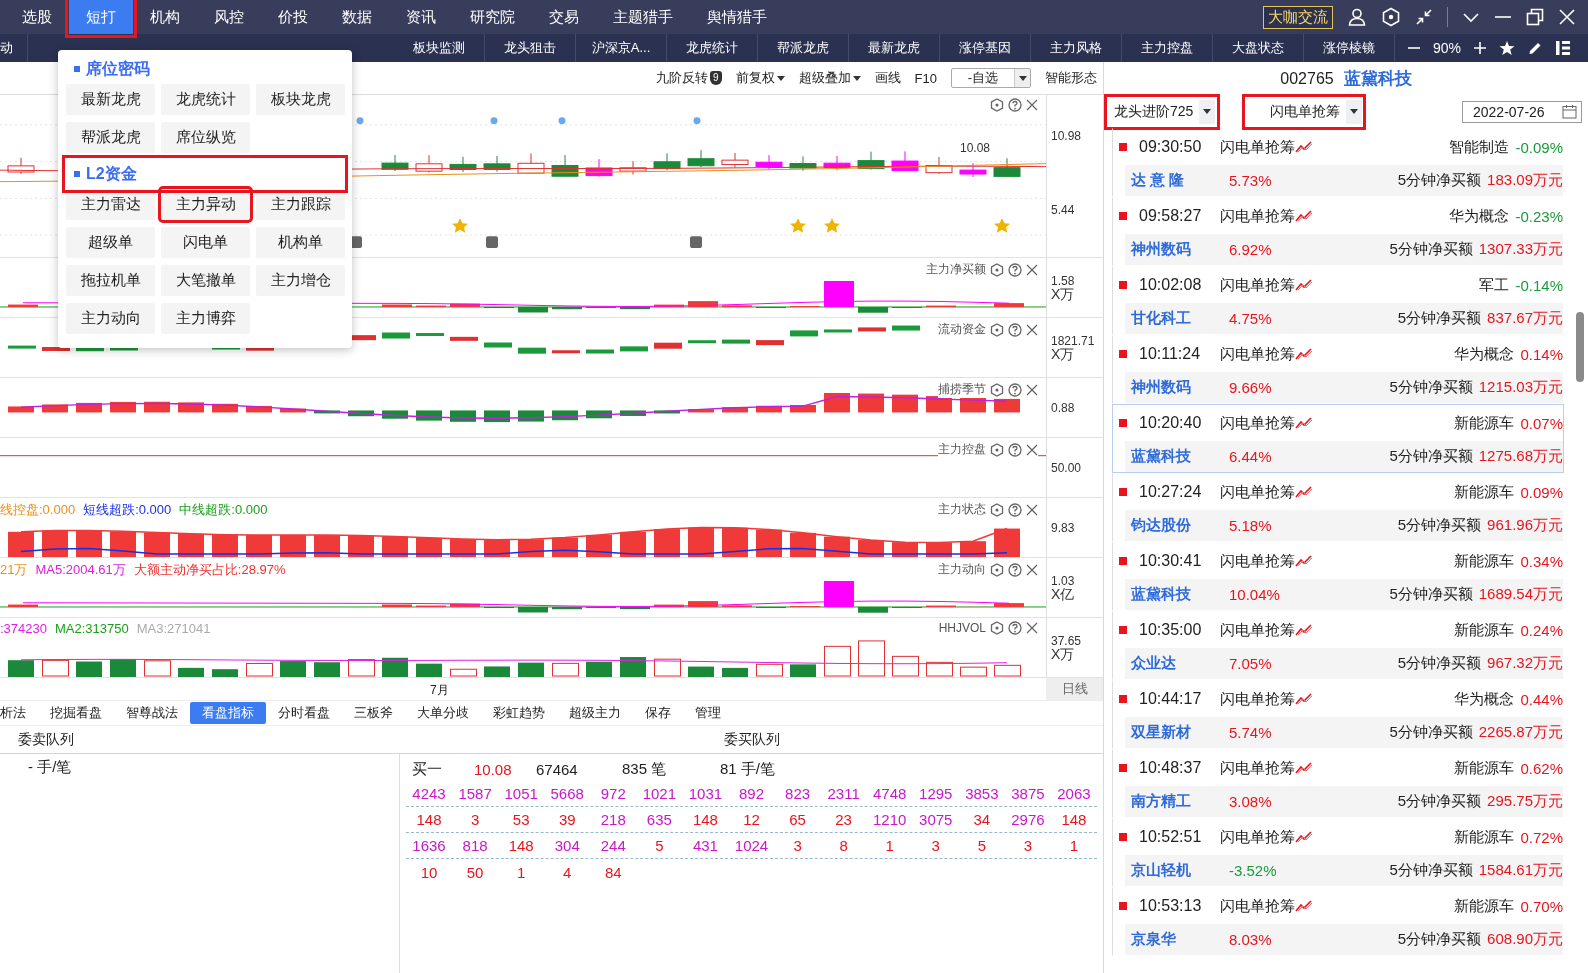  What do you see at coordinates (1258, 48) in the screenshot?
I see `tab: 大盘状态` at bounding box center [1258, 48].